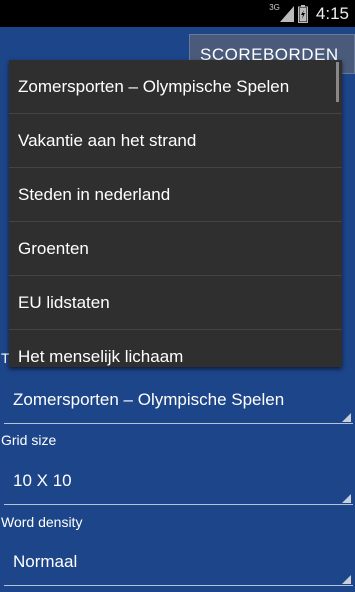 This screenshot has height=592, width=355. Describe the element at coordinates (175, 303) in the screenshot. I see `dropdown-item: EU lidstaten` at that location.